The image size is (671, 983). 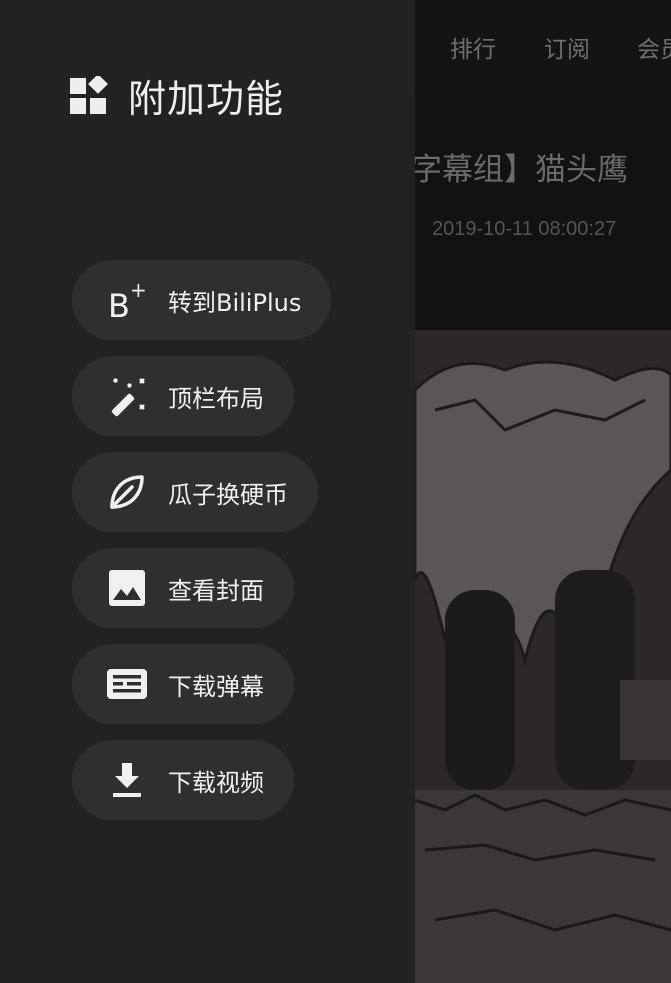 I want to click on download-video-label: 下载视频, so click(x=216, y=782).